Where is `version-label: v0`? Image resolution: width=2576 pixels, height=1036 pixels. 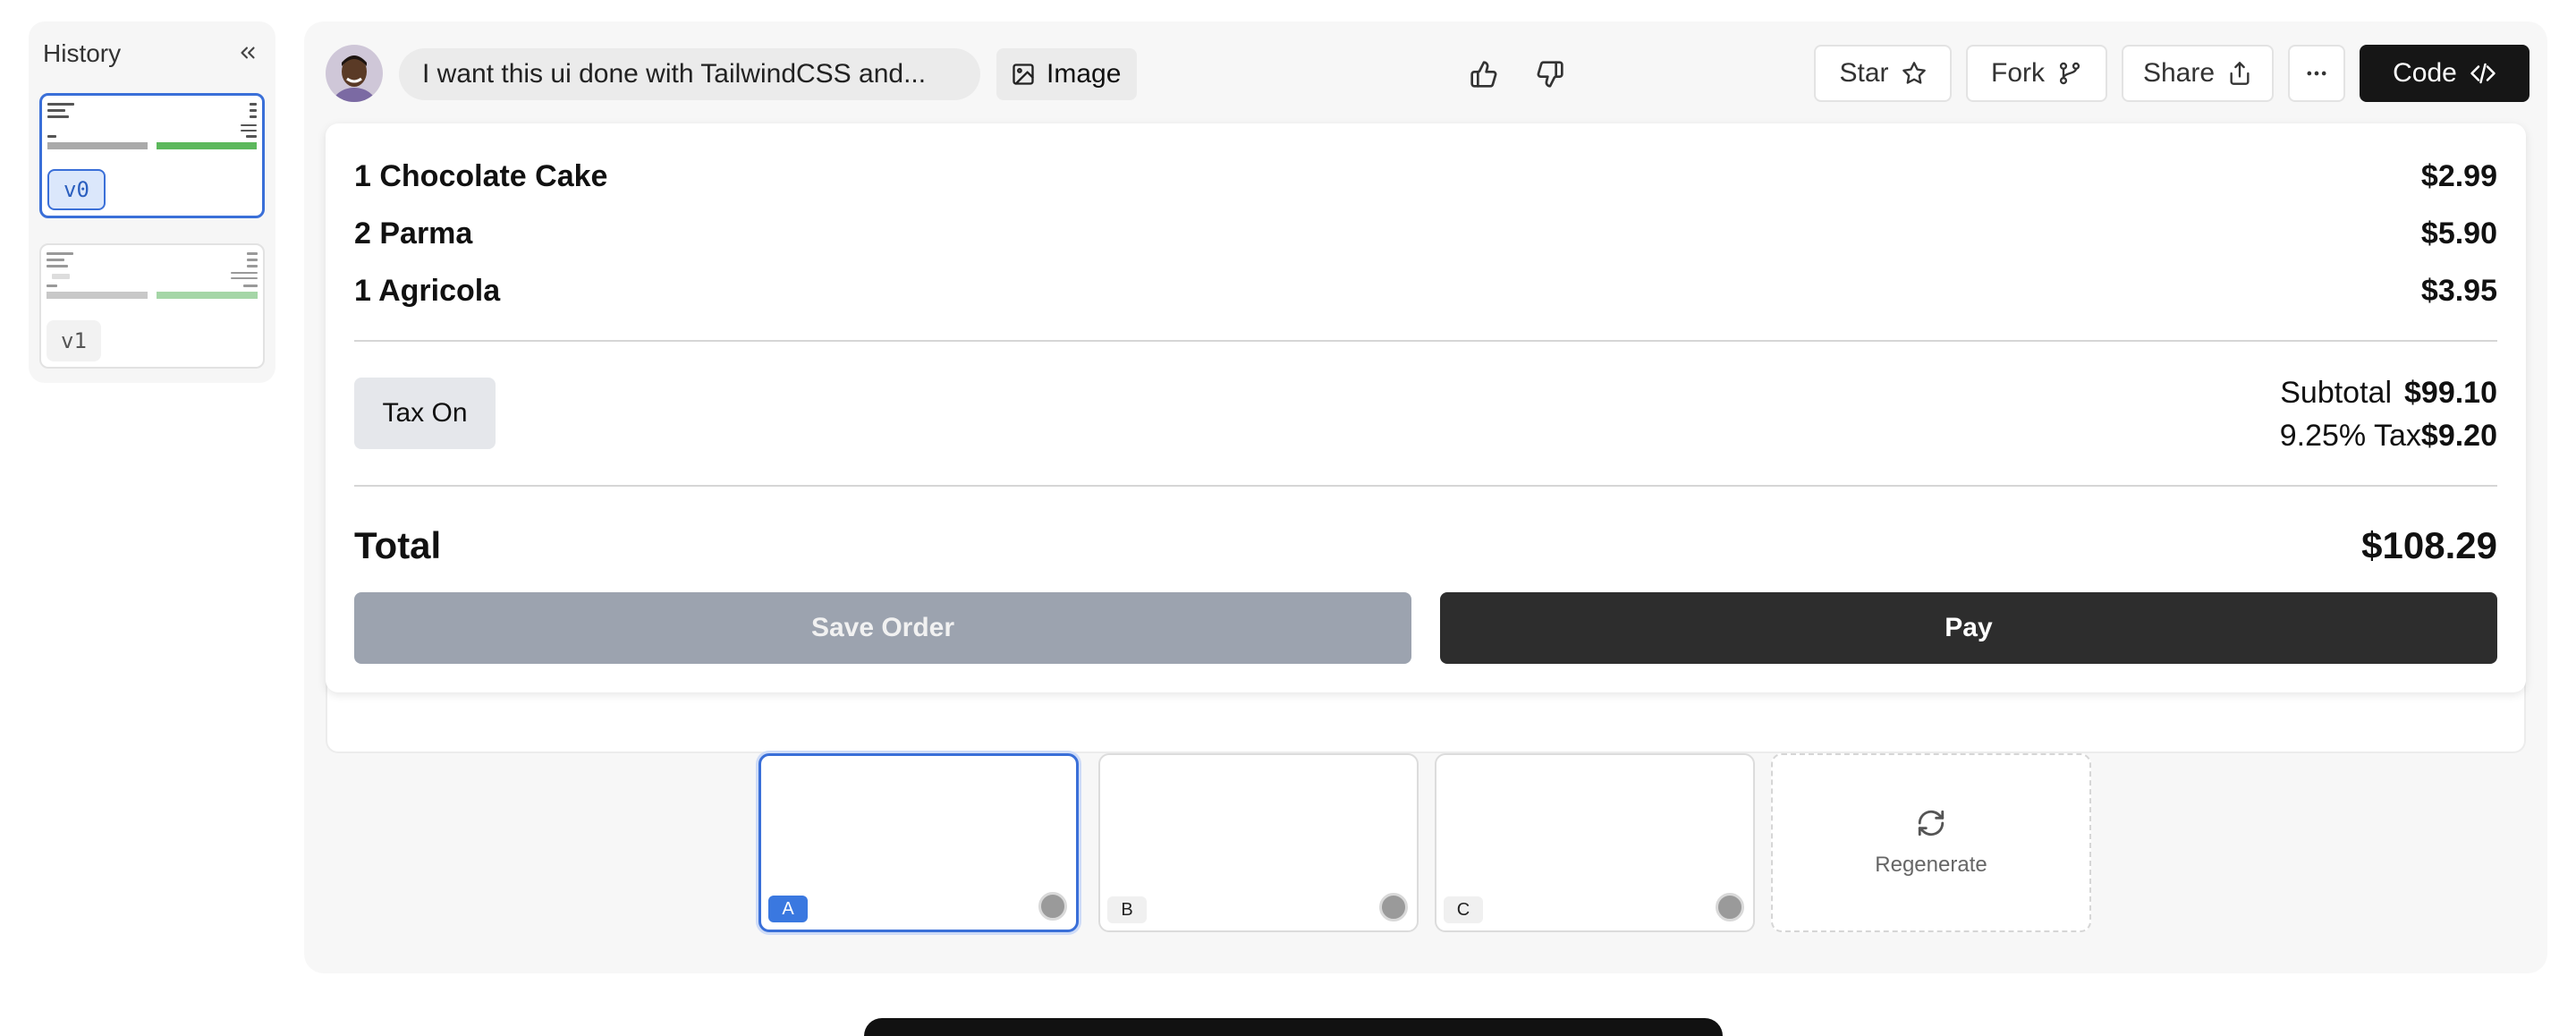
version-label: v0 is located at coordinates (76, 189).